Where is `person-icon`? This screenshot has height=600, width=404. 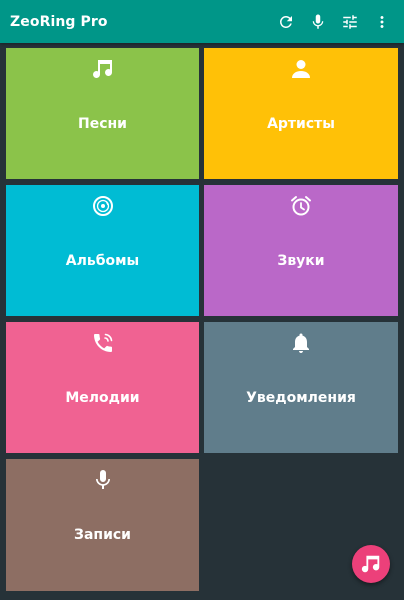 person-icon is located at coordinates (301, 69).